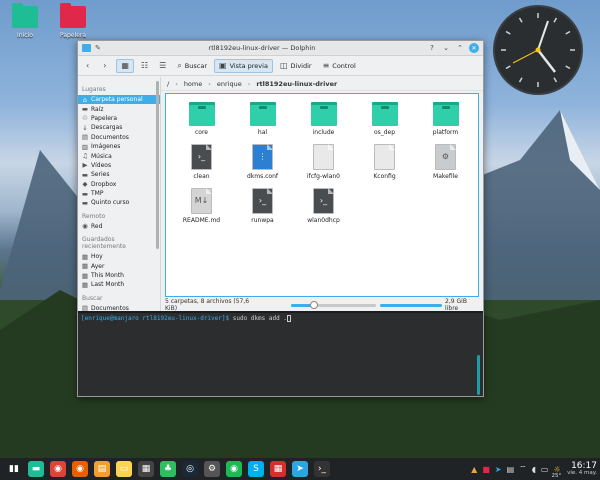 The width and height of the screenshot is (600, 480). I want to click on details-view-button: ☰, so click(162, 66).